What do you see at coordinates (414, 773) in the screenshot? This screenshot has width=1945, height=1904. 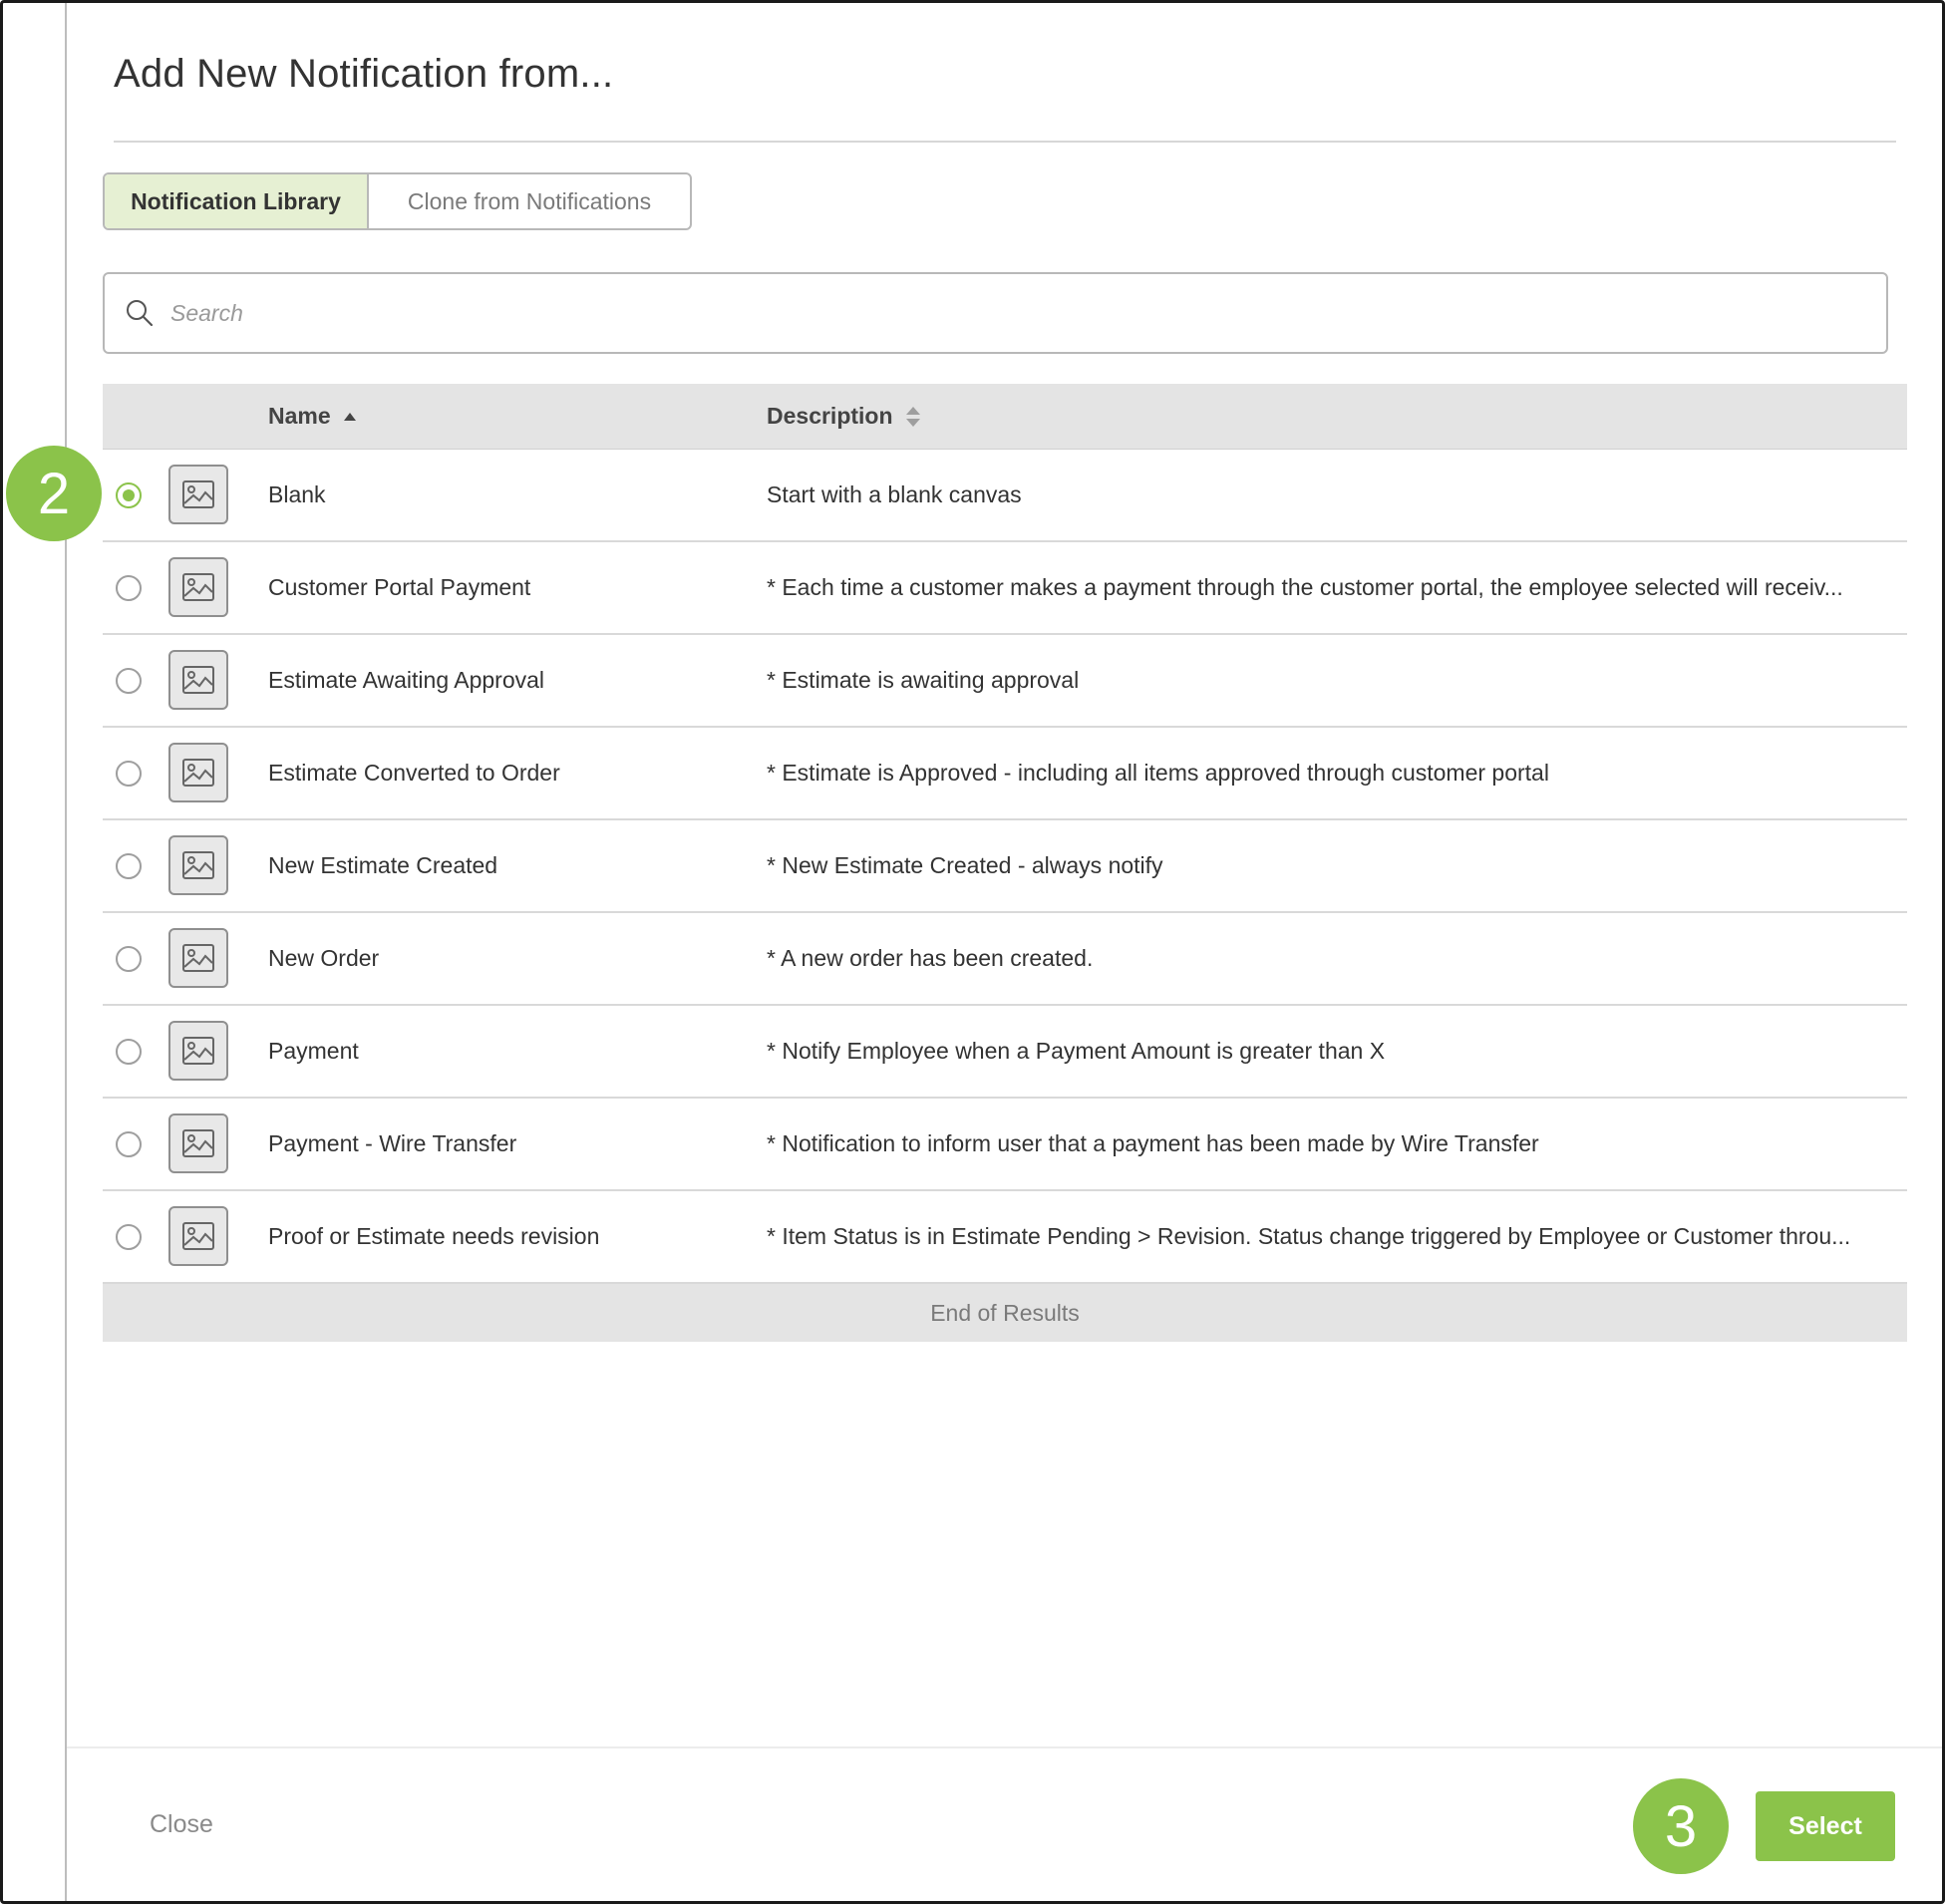 I see `row-name: Estimate Converted to Order` at bounding box center [414, 773].